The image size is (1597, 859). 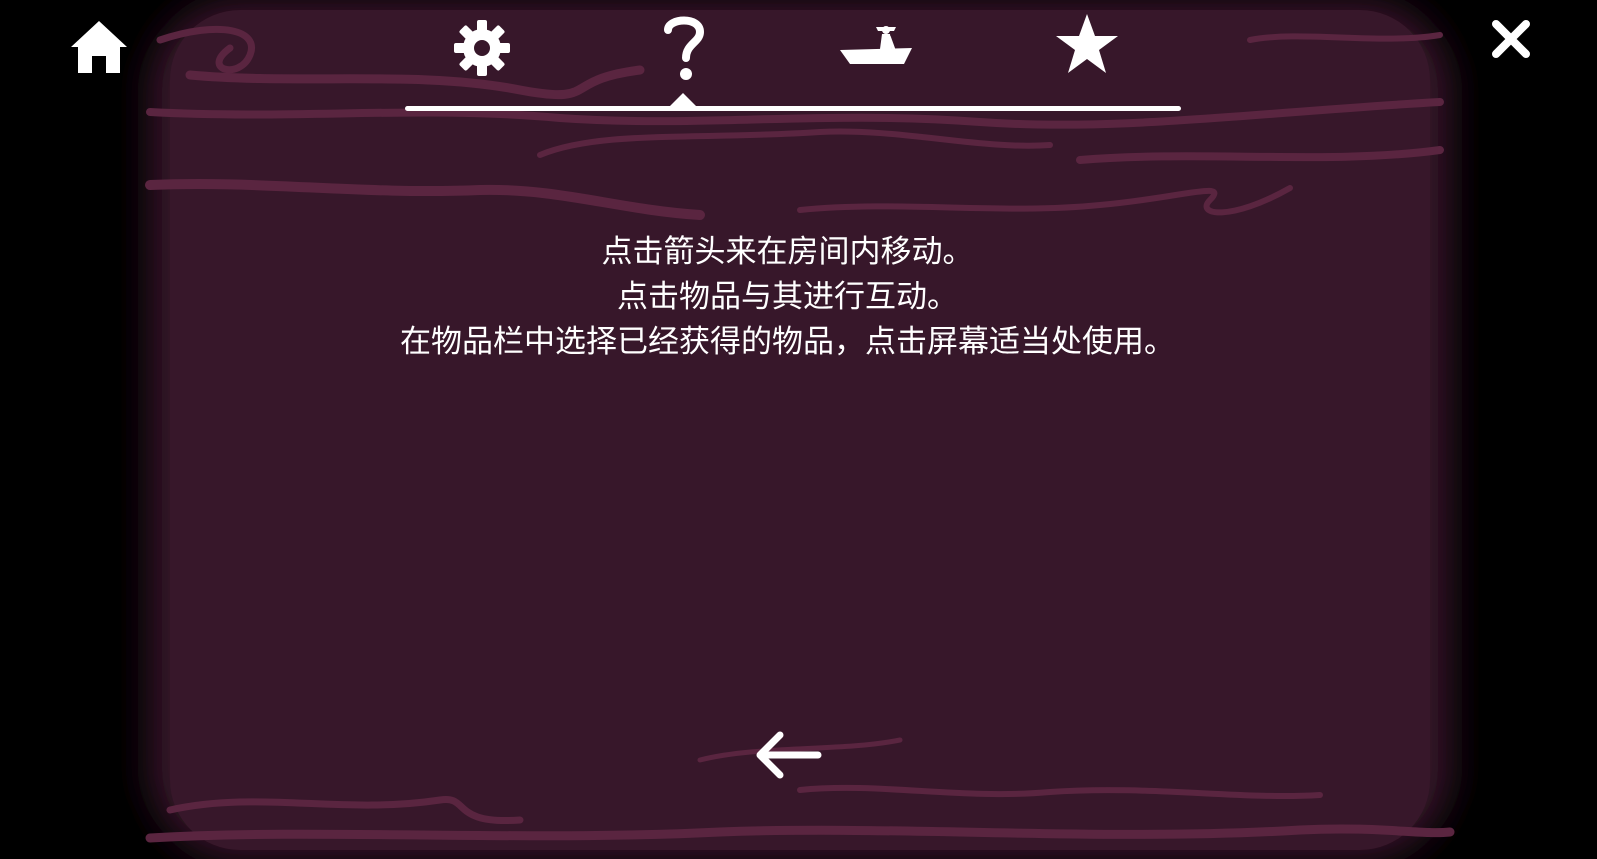 I want to click on boat-icon, so click(x=876, y=46).